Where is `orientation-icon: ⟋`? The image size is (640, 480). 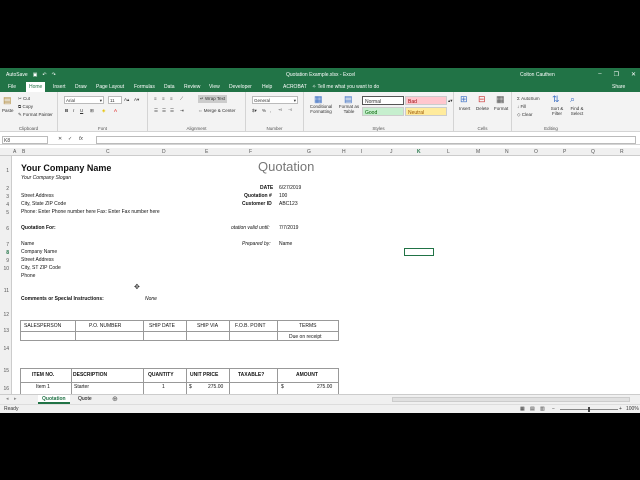
orientation-icon: ⟋ is located at coordinates (181, 98).